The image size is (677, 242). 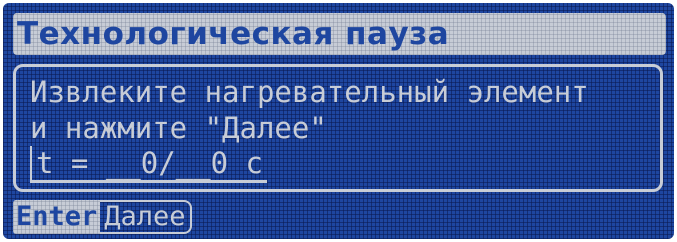 I want to click on next-soft-key: Enter Далее, so click(x=102, y=217).